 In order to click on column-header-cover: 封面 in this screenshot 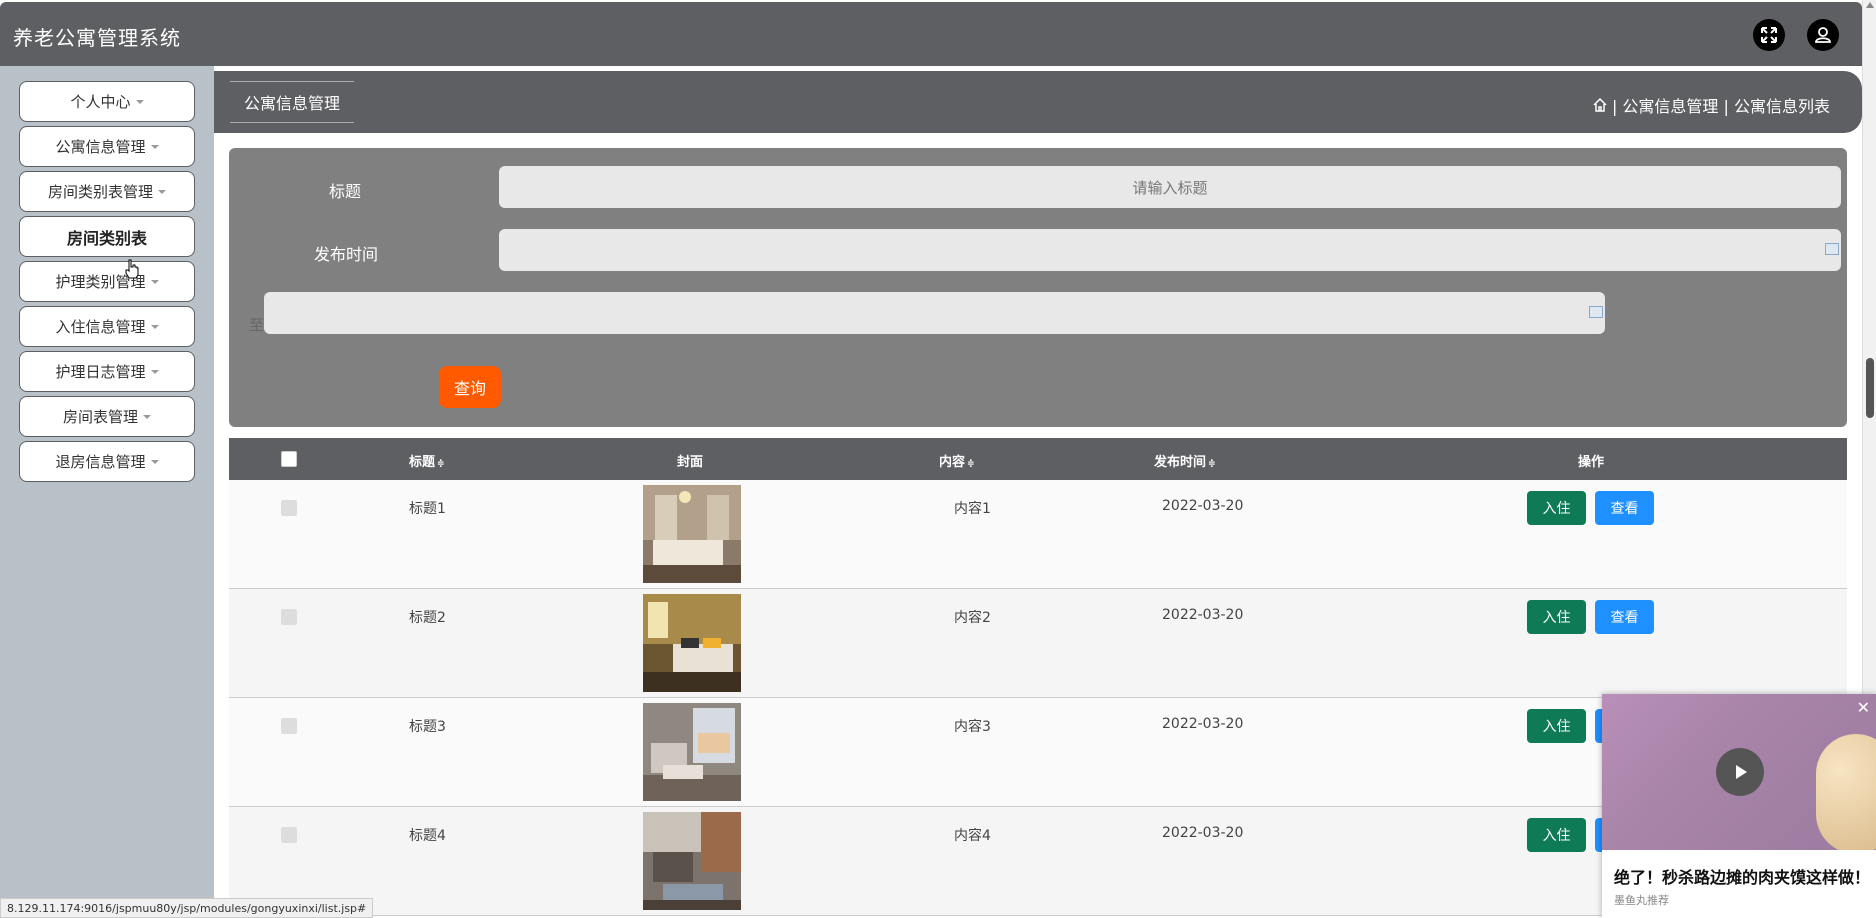, I will do `click(690, 462)`.